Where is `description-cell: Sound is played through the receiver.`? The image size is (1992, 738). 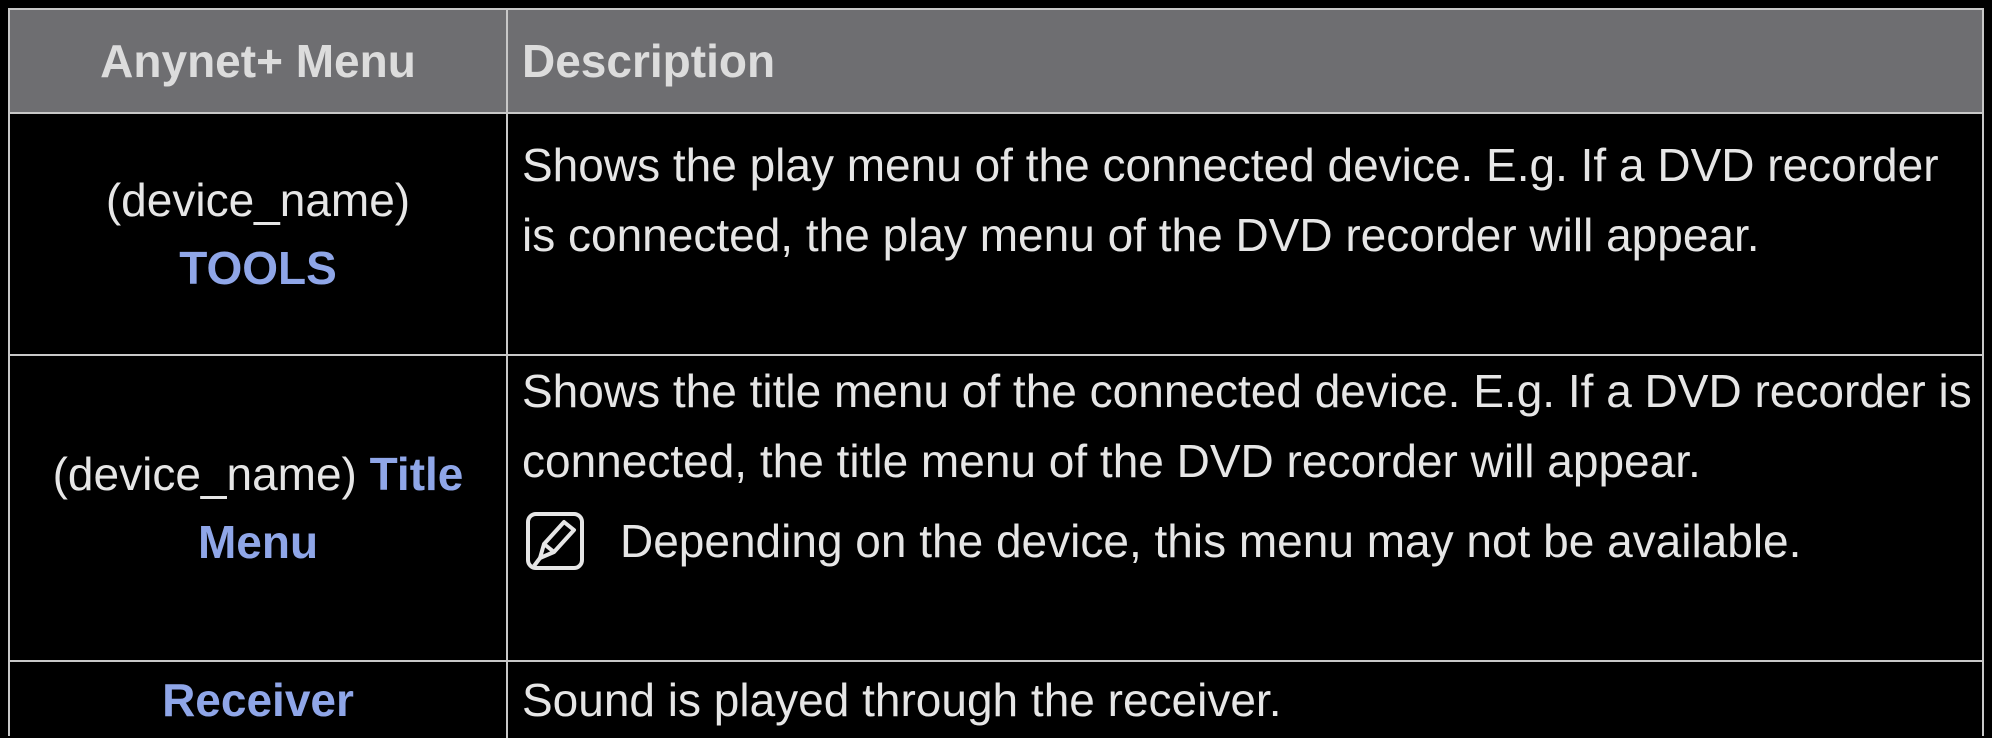
description-cell: Sound is played through the receiver. is located at coordinates (902, 700).